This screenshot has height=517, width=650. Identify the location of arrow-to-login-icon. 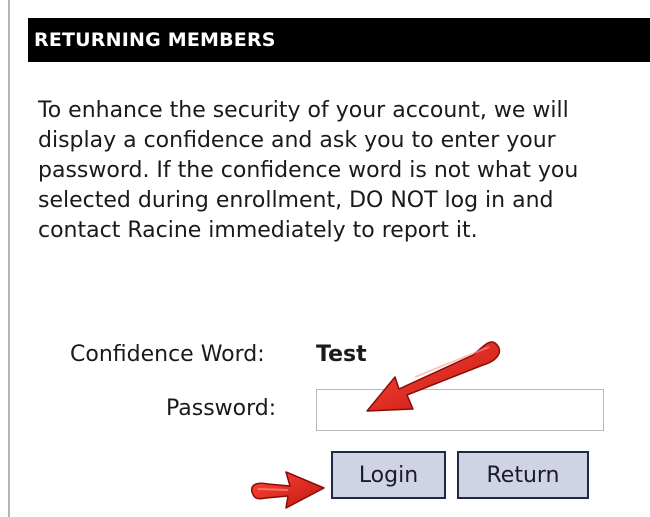
(287, 490).